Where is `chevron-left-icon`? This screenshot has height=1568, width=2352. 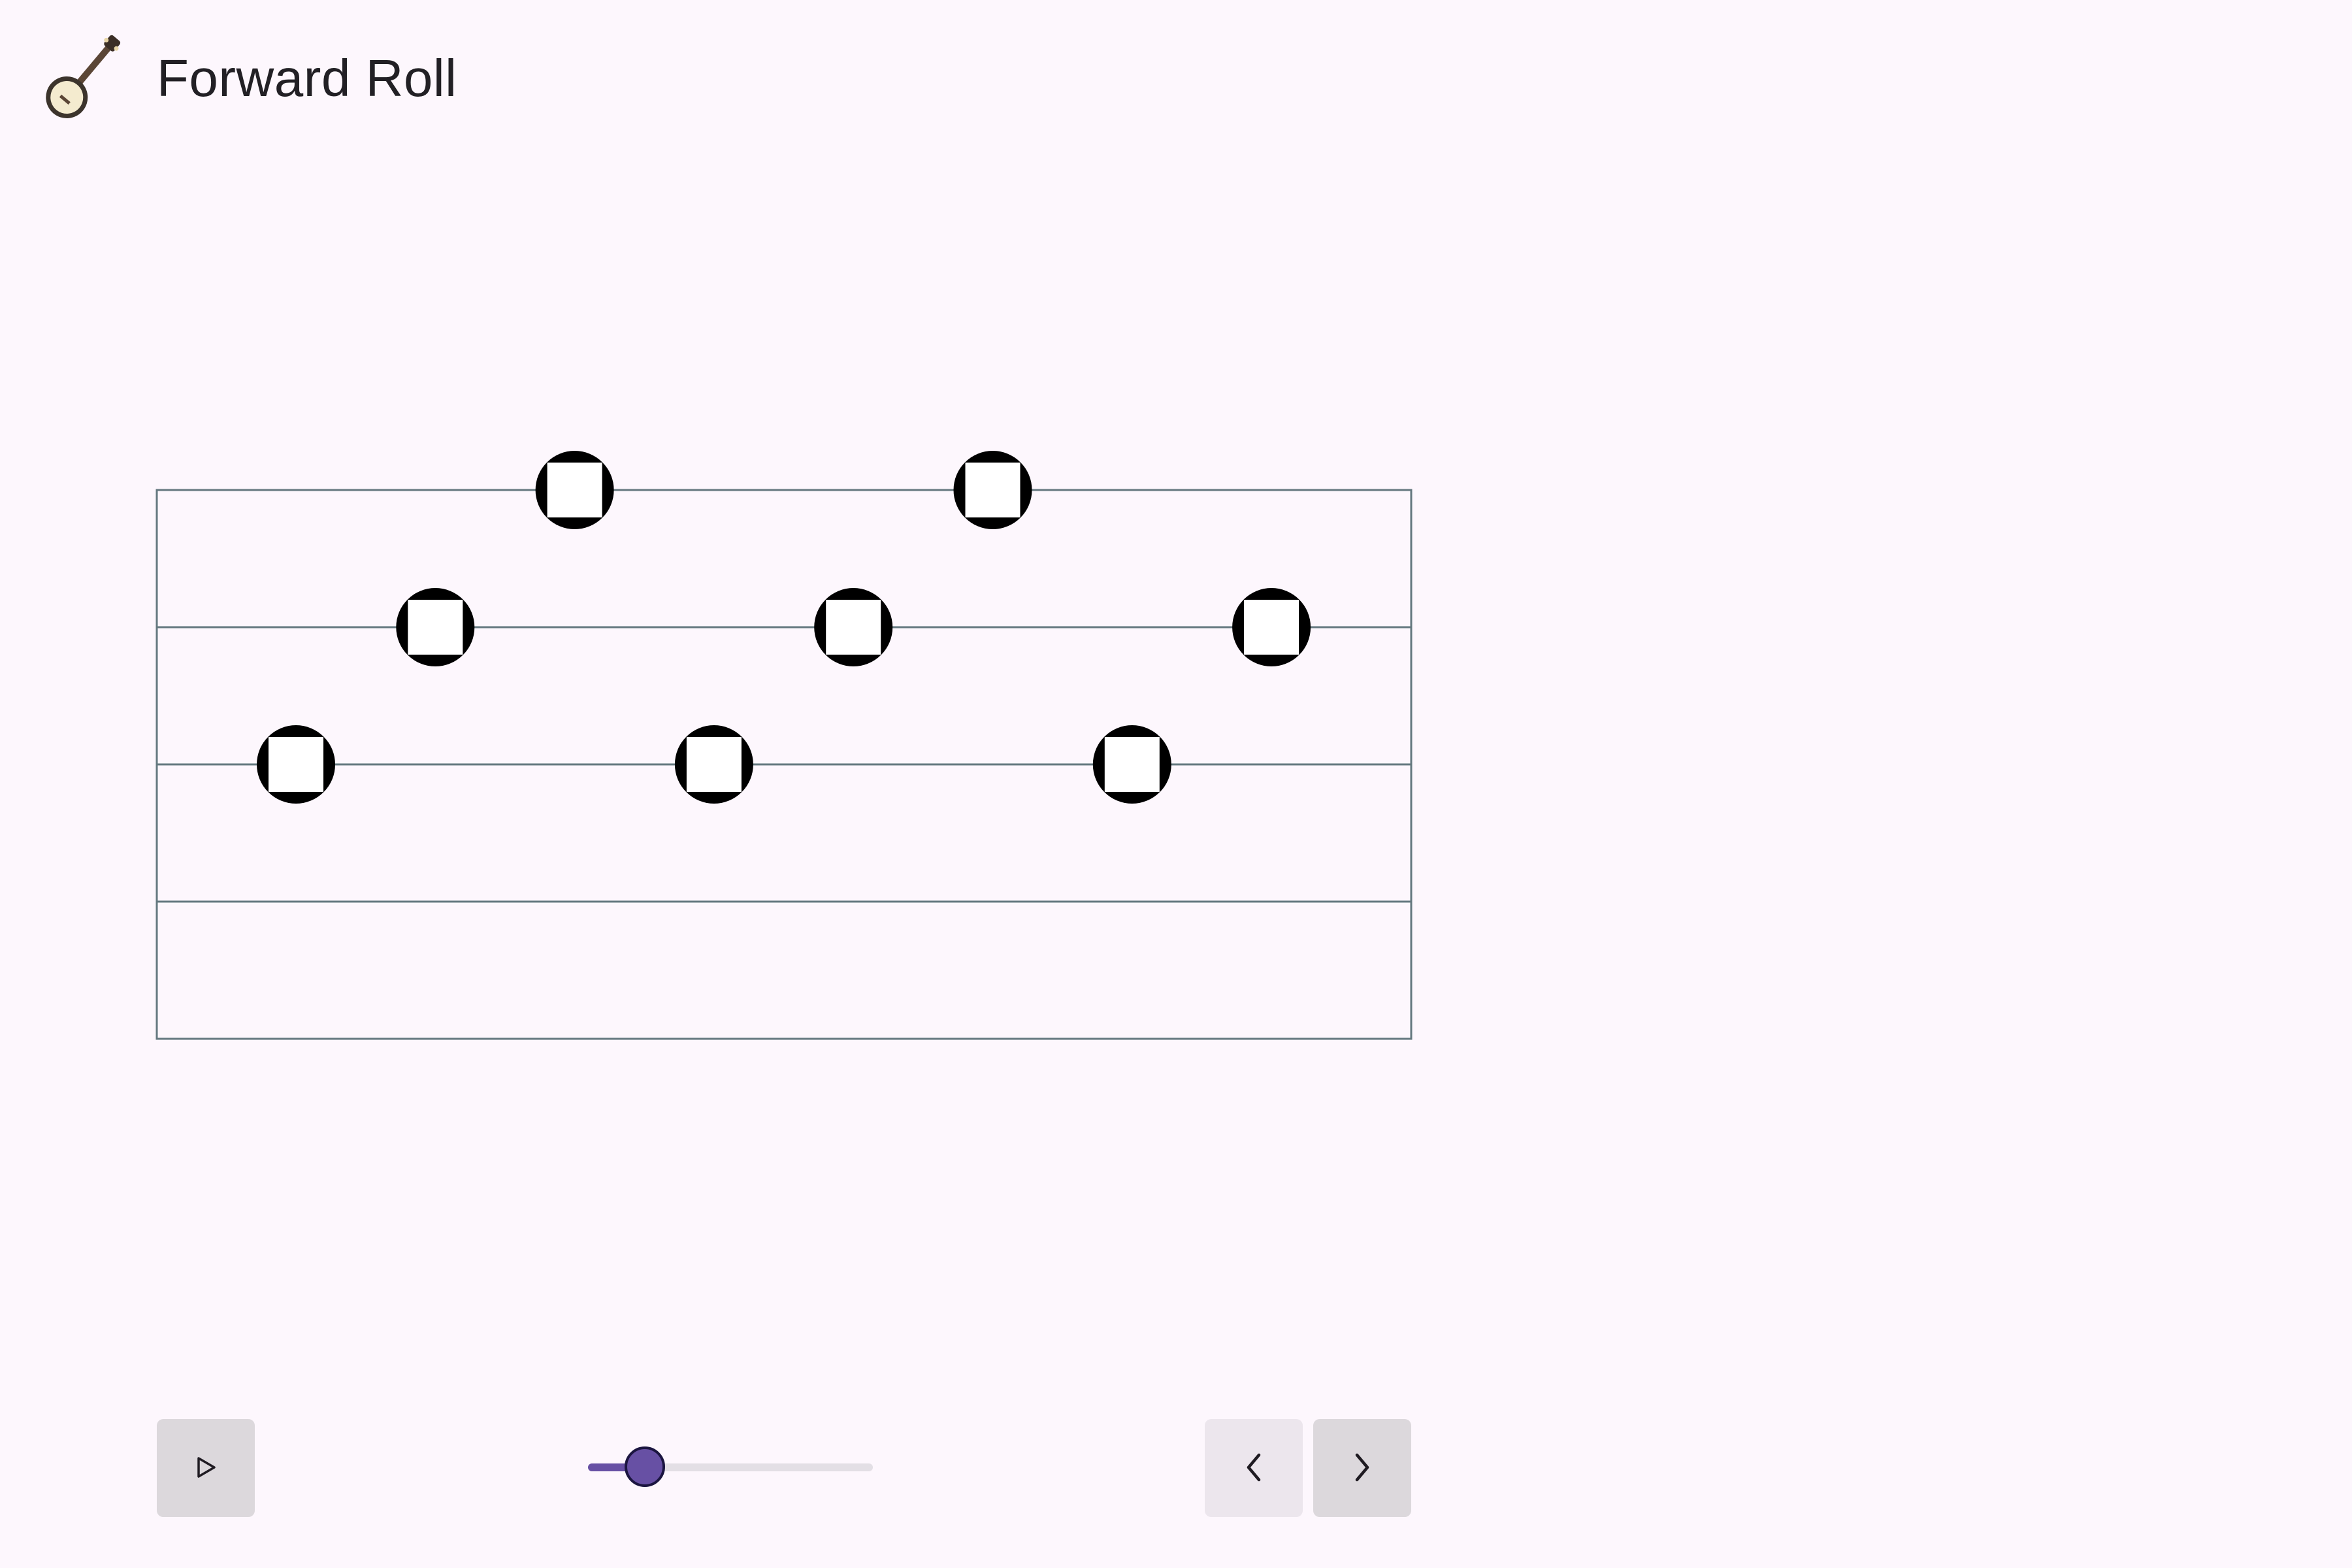
chevron-left-icon is located at coordinates (1254, 1468).